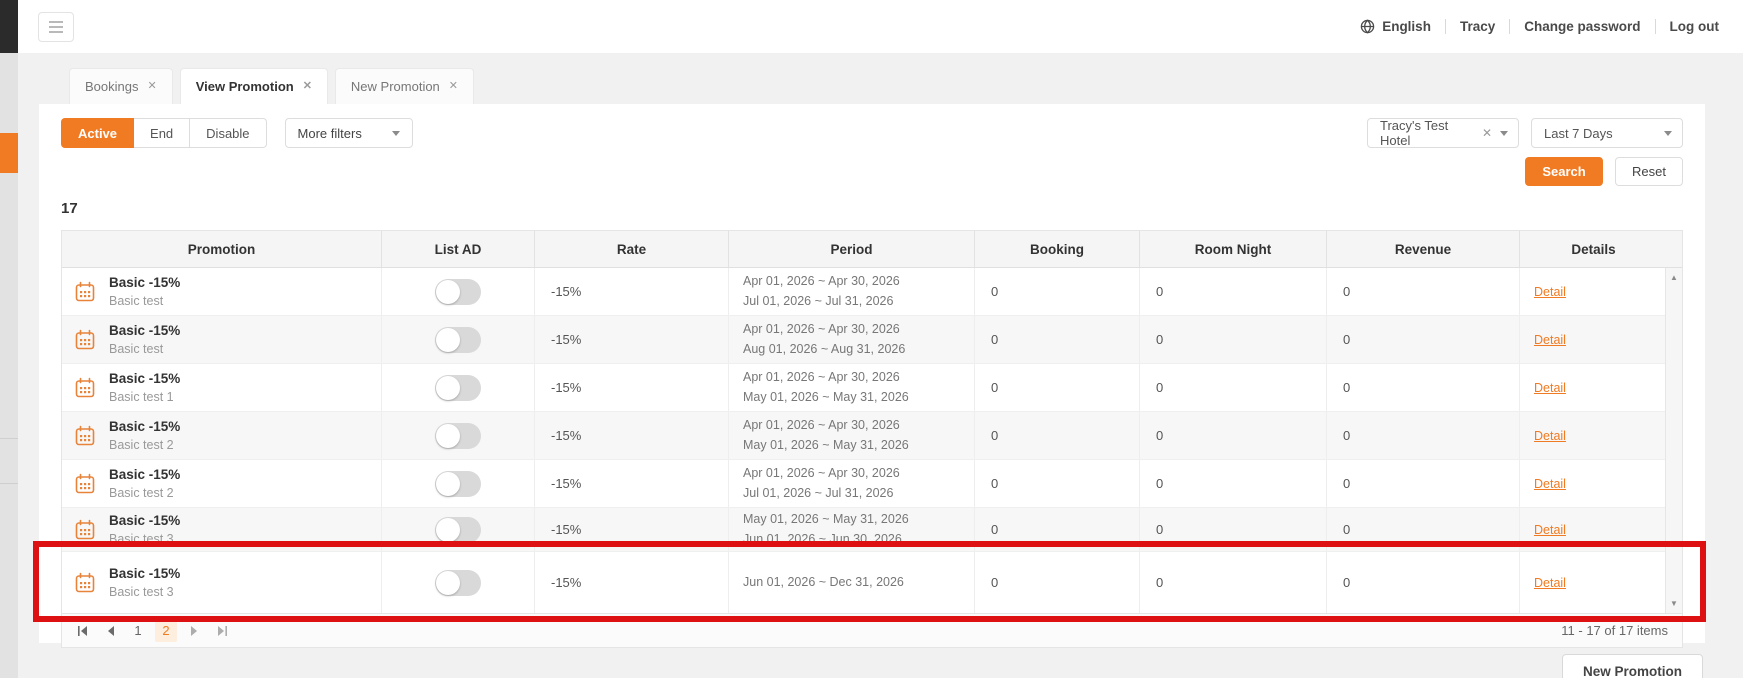 The width and height of the screenshot is (1743, 678). I want to click on booking-cell: 0, so click(1057, 435).